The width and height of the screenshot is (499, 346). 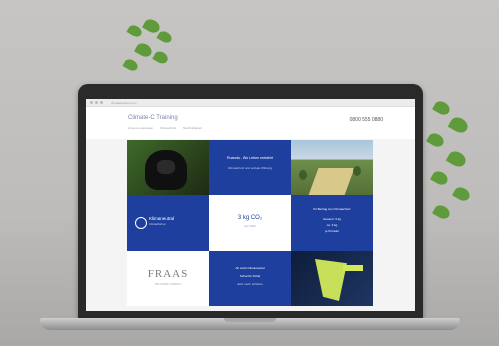 I want to click on climate-badge-label: Klimaneutral, so click(x=162, y=218).